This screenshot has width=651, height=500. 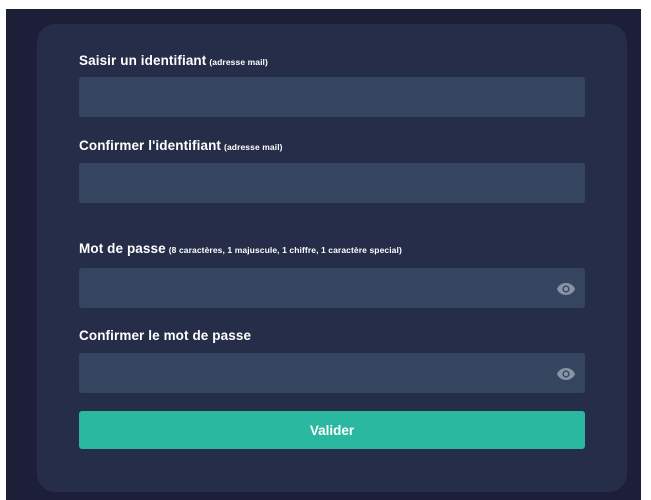 I want to click on confirm-identifiant-hint: (adresse mail), so click(x=253, y=147).